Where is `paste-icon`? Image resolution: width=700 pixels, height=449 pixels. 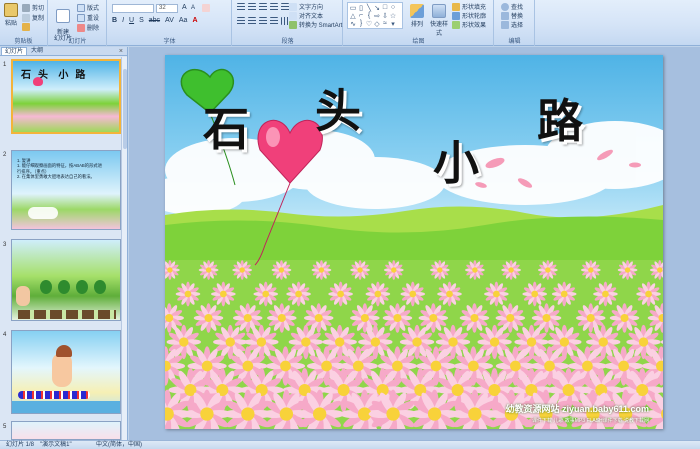 paste-icon is located at coordinates (11, 10).